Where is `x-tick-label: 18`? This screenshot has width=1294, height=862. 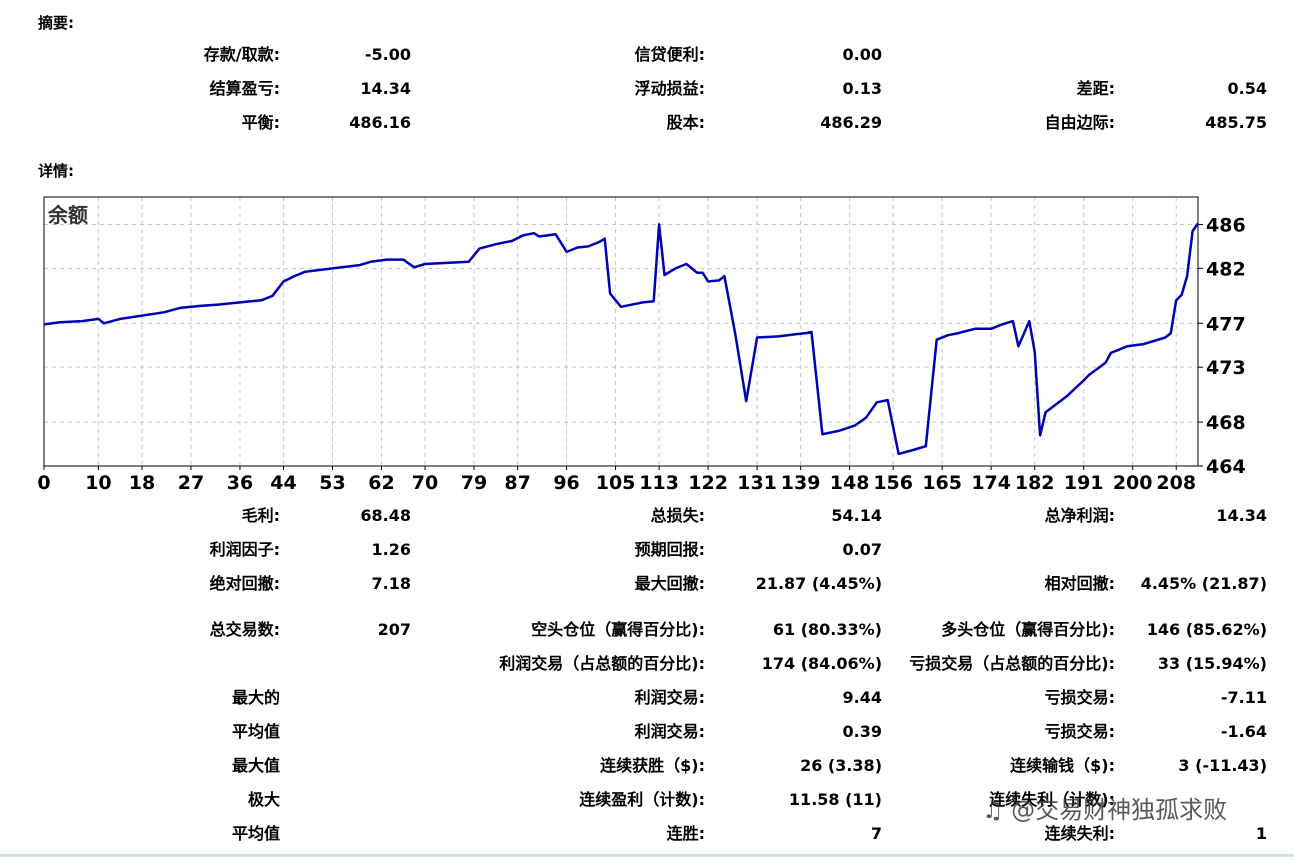 x-tick-label: 18 is located at coordinates (142, 483).